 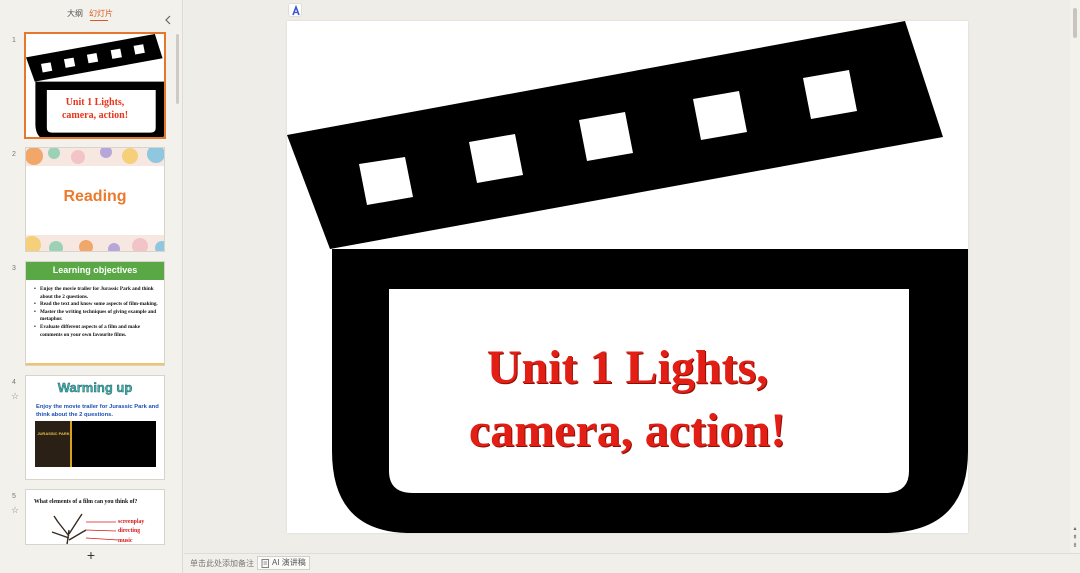 I want to click on footer-bar, so click(x=95, y=364).